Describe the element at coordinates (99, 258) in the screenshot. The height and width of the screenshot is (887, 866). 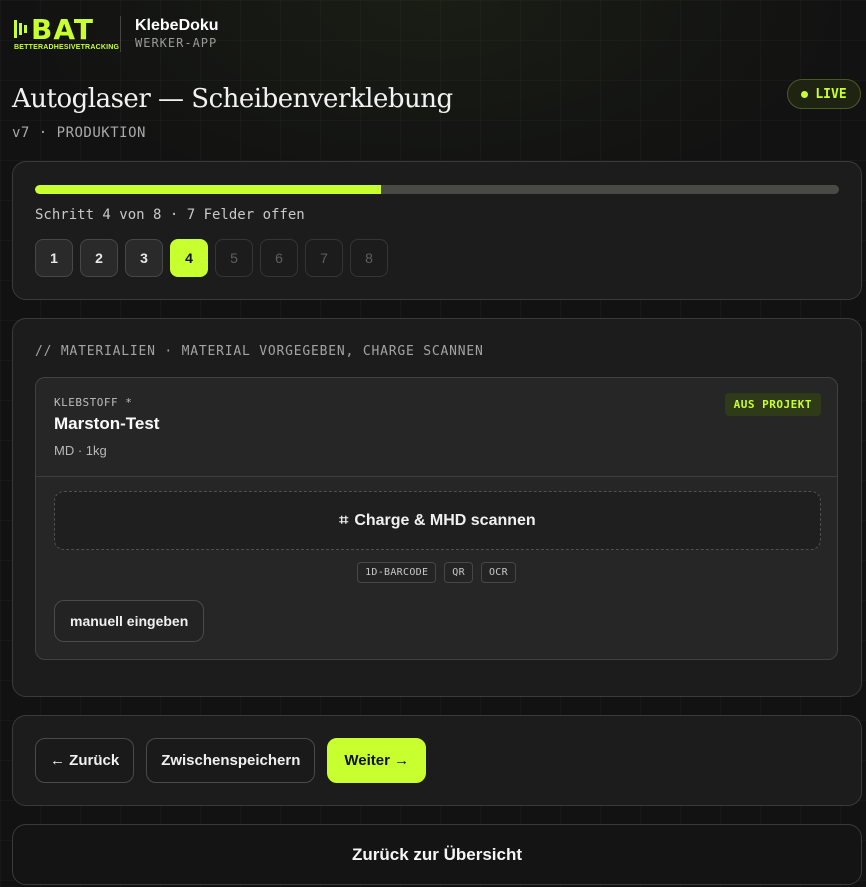
I see `step-button-2: 2` at that location.